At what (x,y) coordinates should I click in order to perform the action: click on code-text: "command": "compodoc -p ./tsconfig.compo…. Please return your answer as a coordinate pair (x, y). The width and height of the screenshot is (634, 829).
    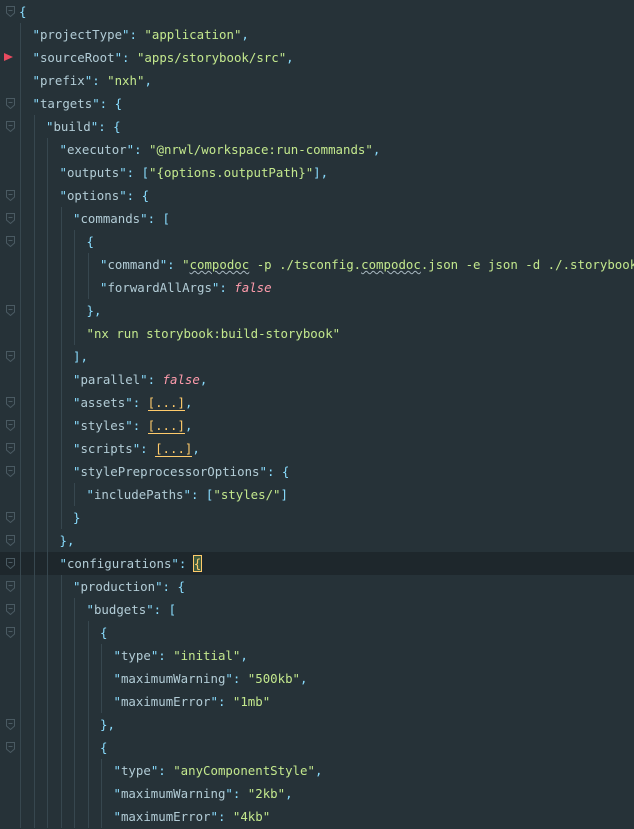
    Looking at the image, I should click on (367, 264).